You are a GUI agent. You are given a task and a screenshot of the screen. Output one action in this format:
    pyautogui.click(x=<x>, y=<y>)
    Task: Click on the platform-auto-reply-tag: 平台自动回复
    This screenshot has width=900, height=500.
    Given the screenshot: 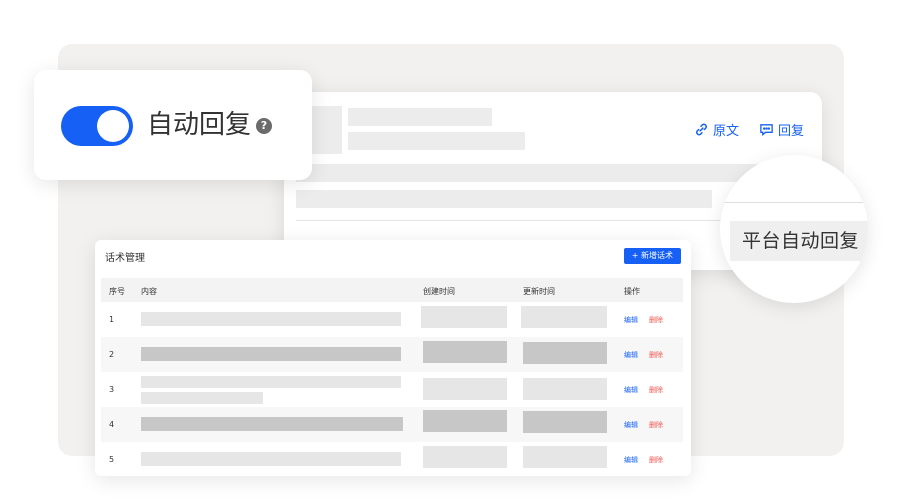 What is the action you would take?
    pyautogui.click(x=799, y=241)
    